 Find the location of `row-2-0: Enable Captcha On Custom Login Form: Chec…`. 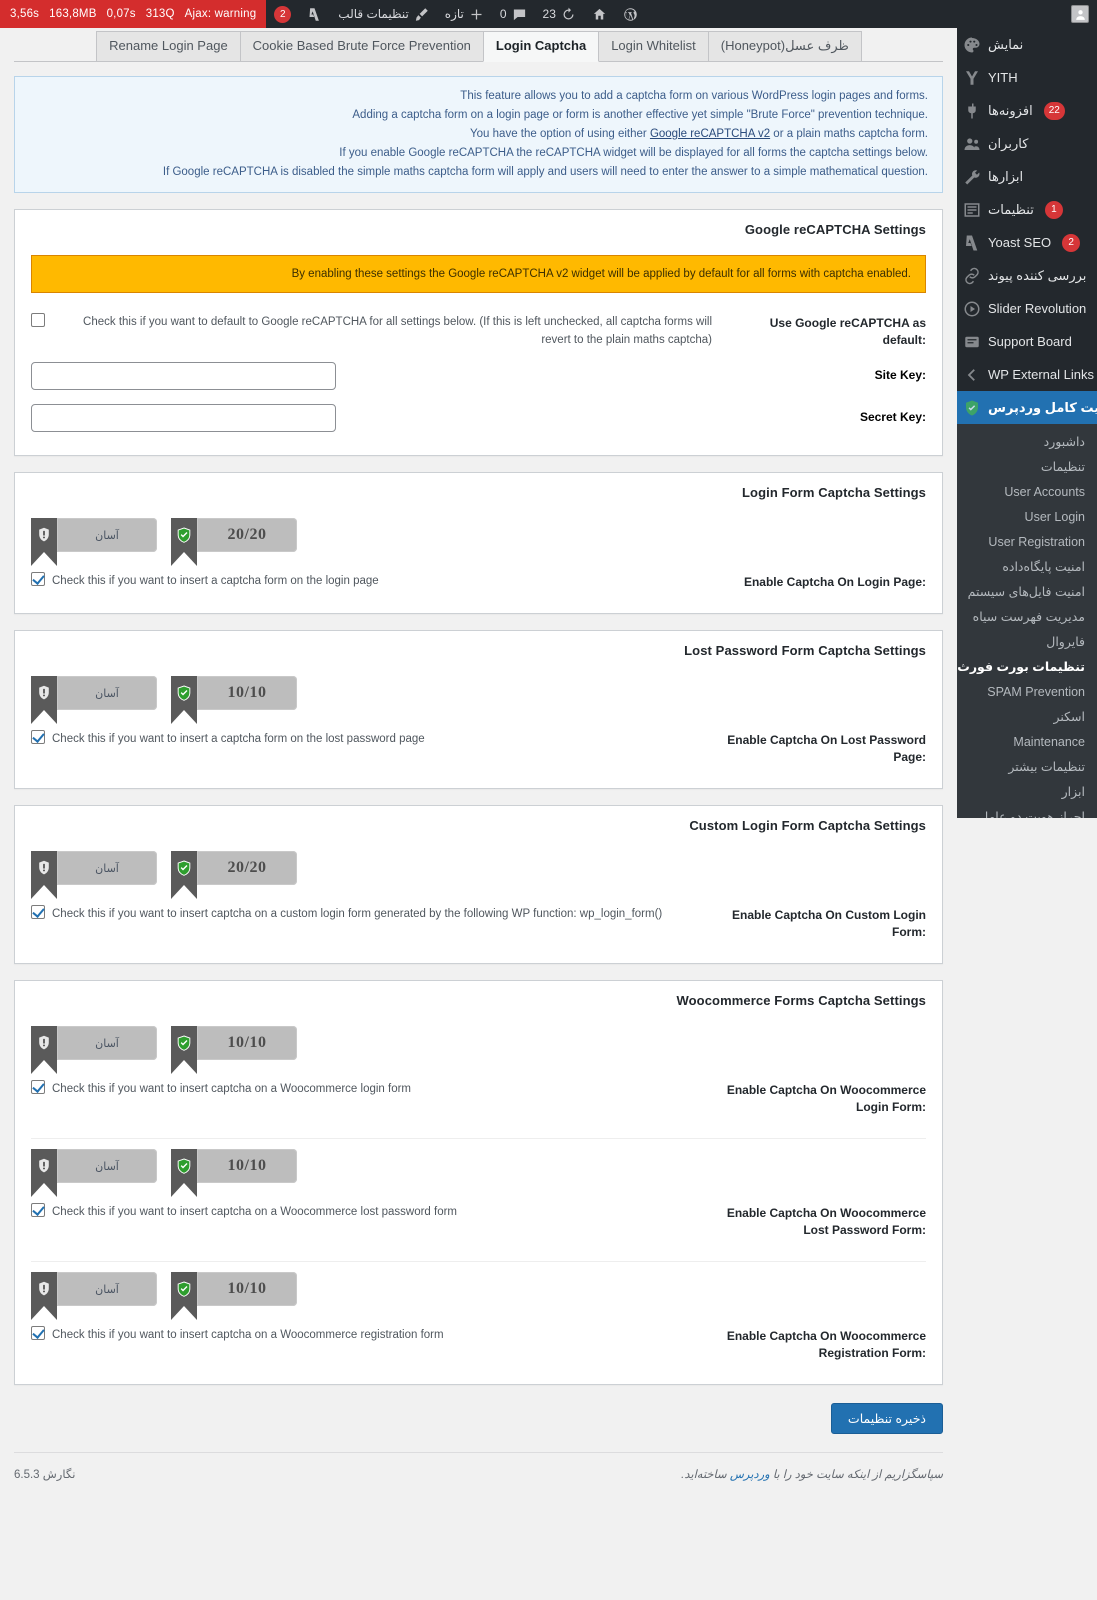

row-2-0: Enable Captcha On Custom Login Form: Chec… is located at coordinates (478, 918).